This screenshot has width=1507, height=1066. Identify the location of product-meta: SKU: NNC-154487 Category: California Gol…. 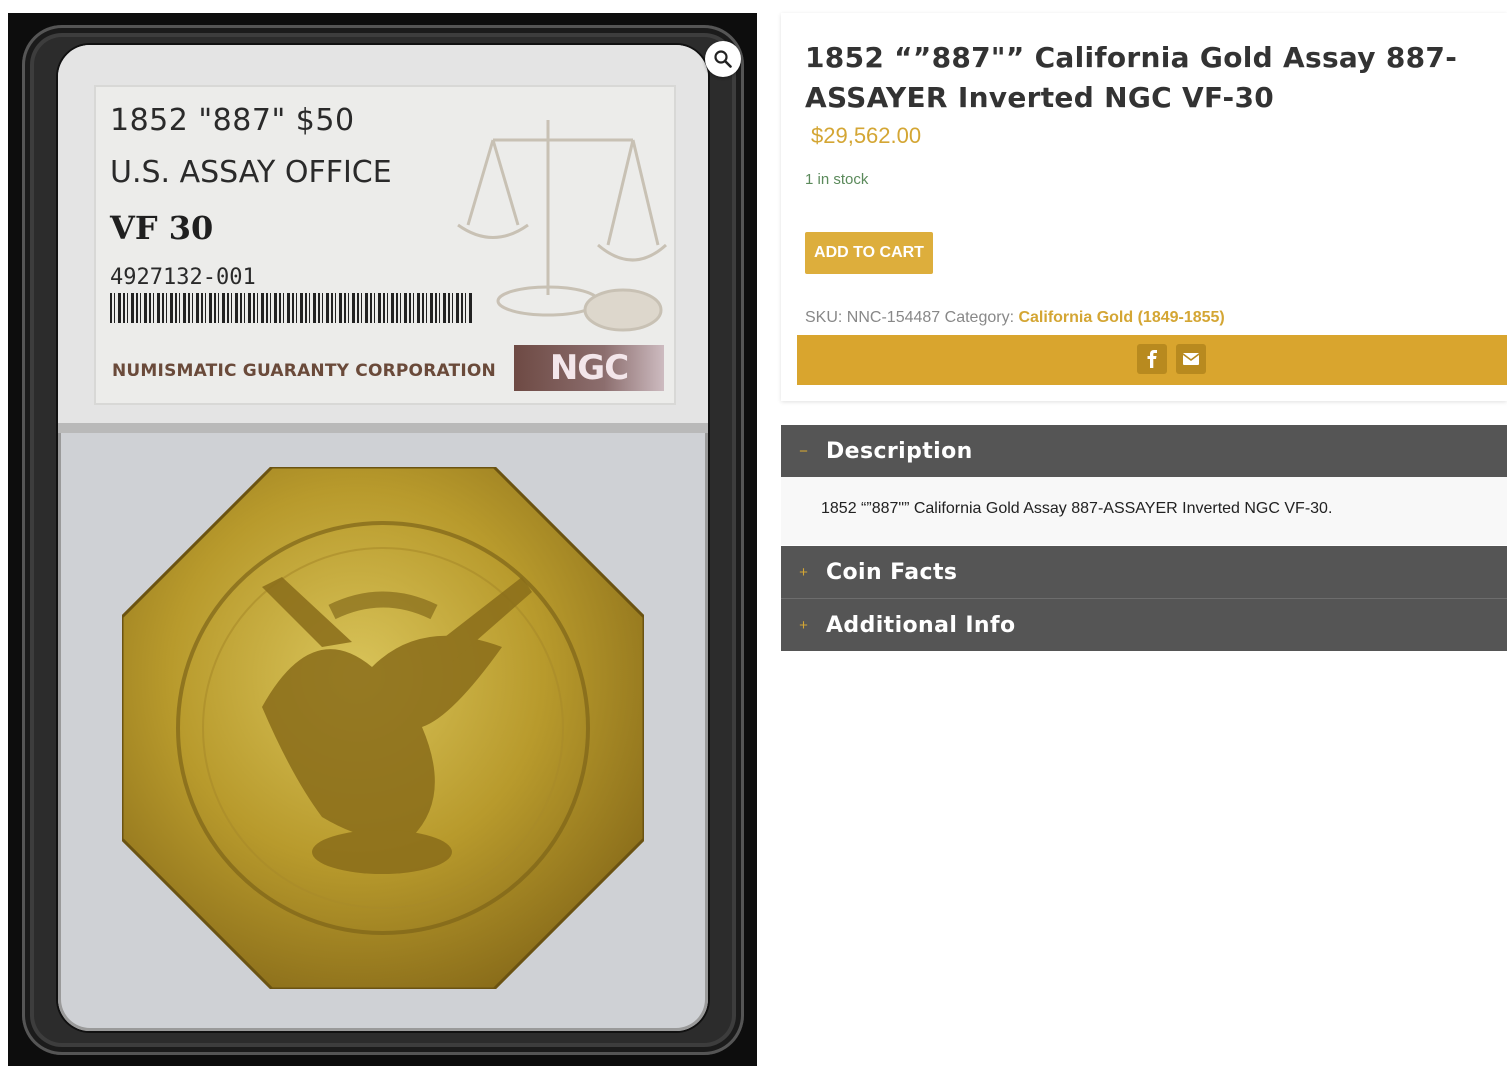
(1015, 318).